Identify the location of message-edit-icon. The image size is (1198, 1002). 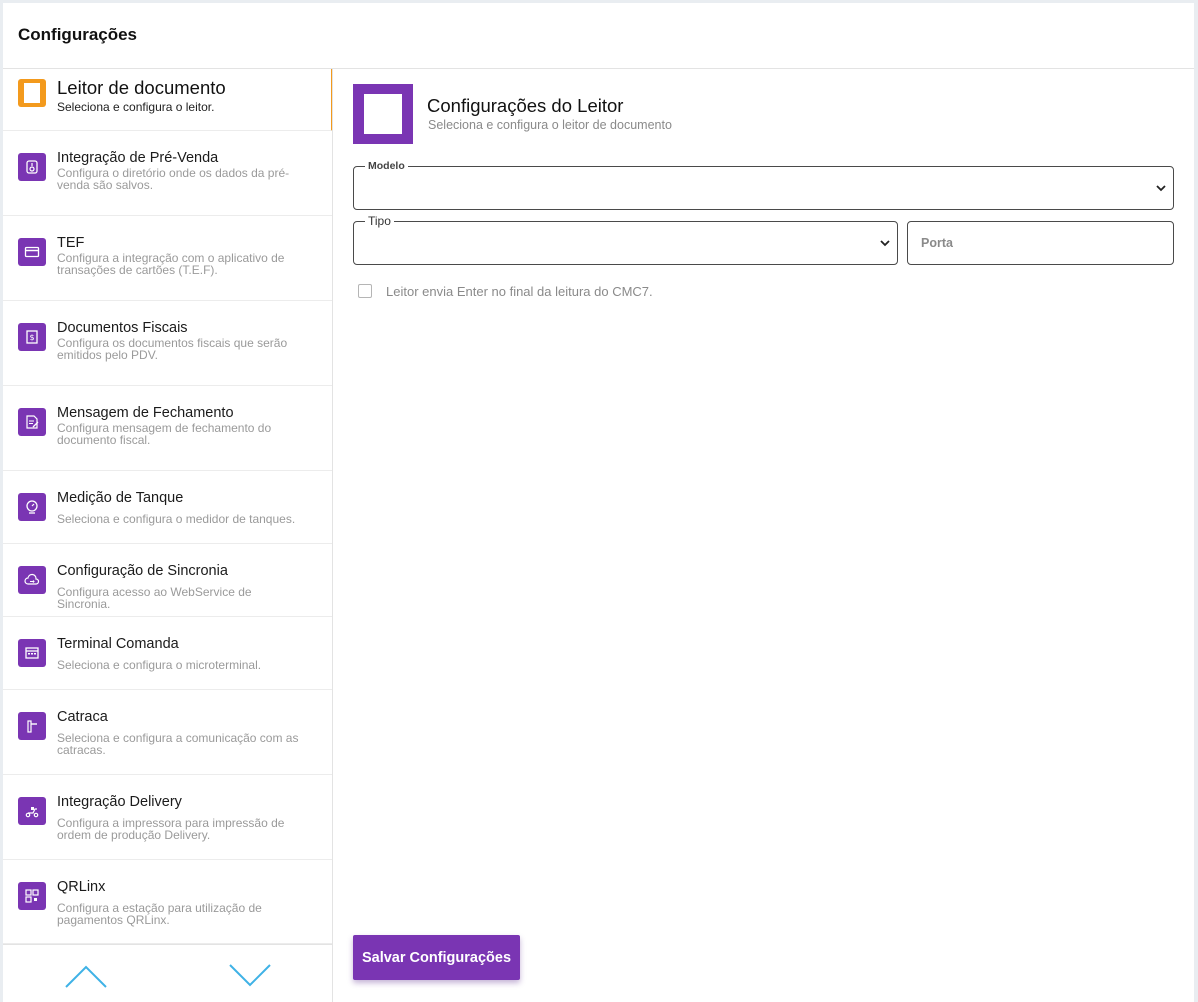
(32, 422).